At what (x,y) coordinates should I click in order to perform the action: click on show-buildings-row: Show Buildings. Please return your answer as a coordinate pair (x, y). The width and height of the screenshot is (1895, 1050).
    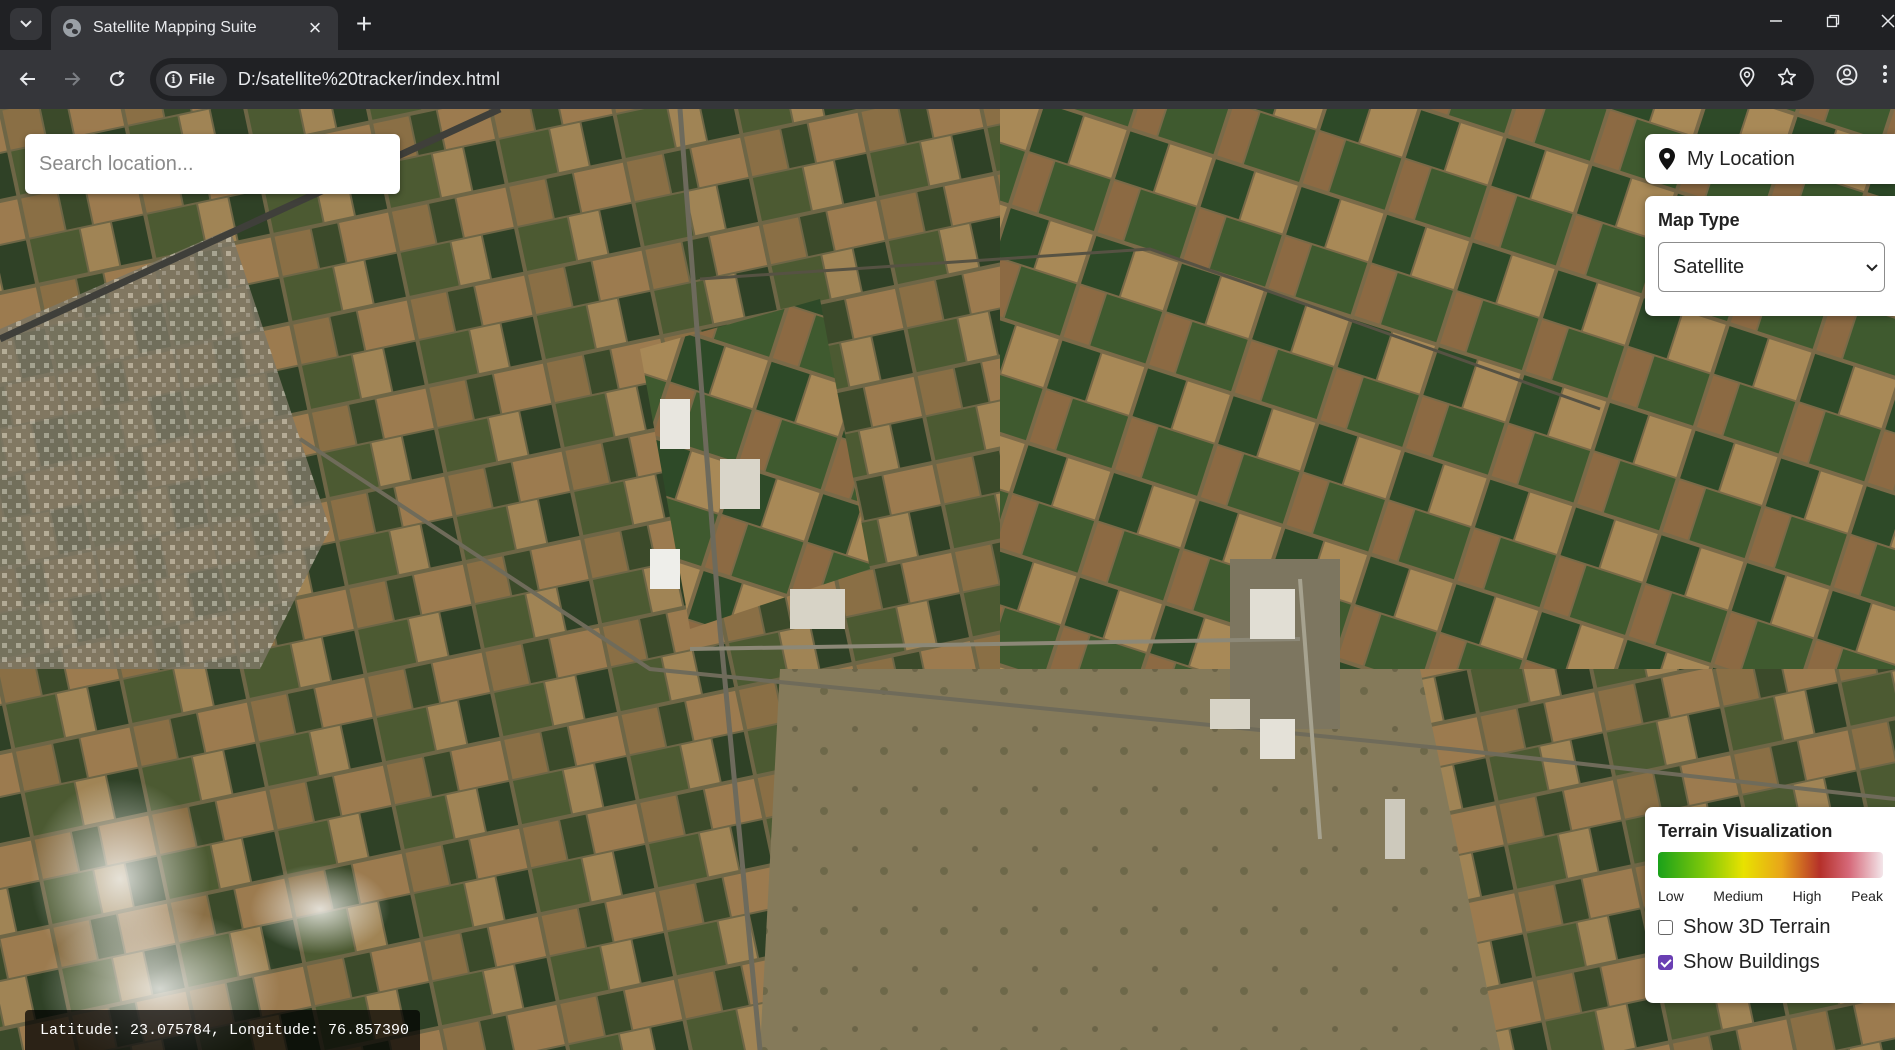
    Looking at the image, I should click on (1776, 962).